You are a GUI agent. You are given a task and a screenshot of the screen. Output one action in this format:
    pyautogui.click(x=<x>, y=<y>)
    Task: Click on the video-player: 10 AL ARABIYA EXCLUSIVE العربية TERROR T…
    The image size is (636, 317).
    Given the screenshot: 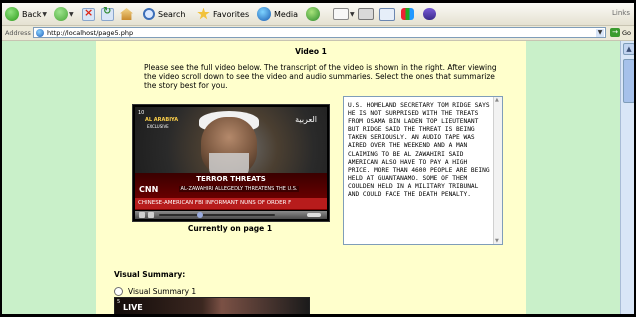 What is the action you would take?
    pyautogui.click(x=231, y=163)
    